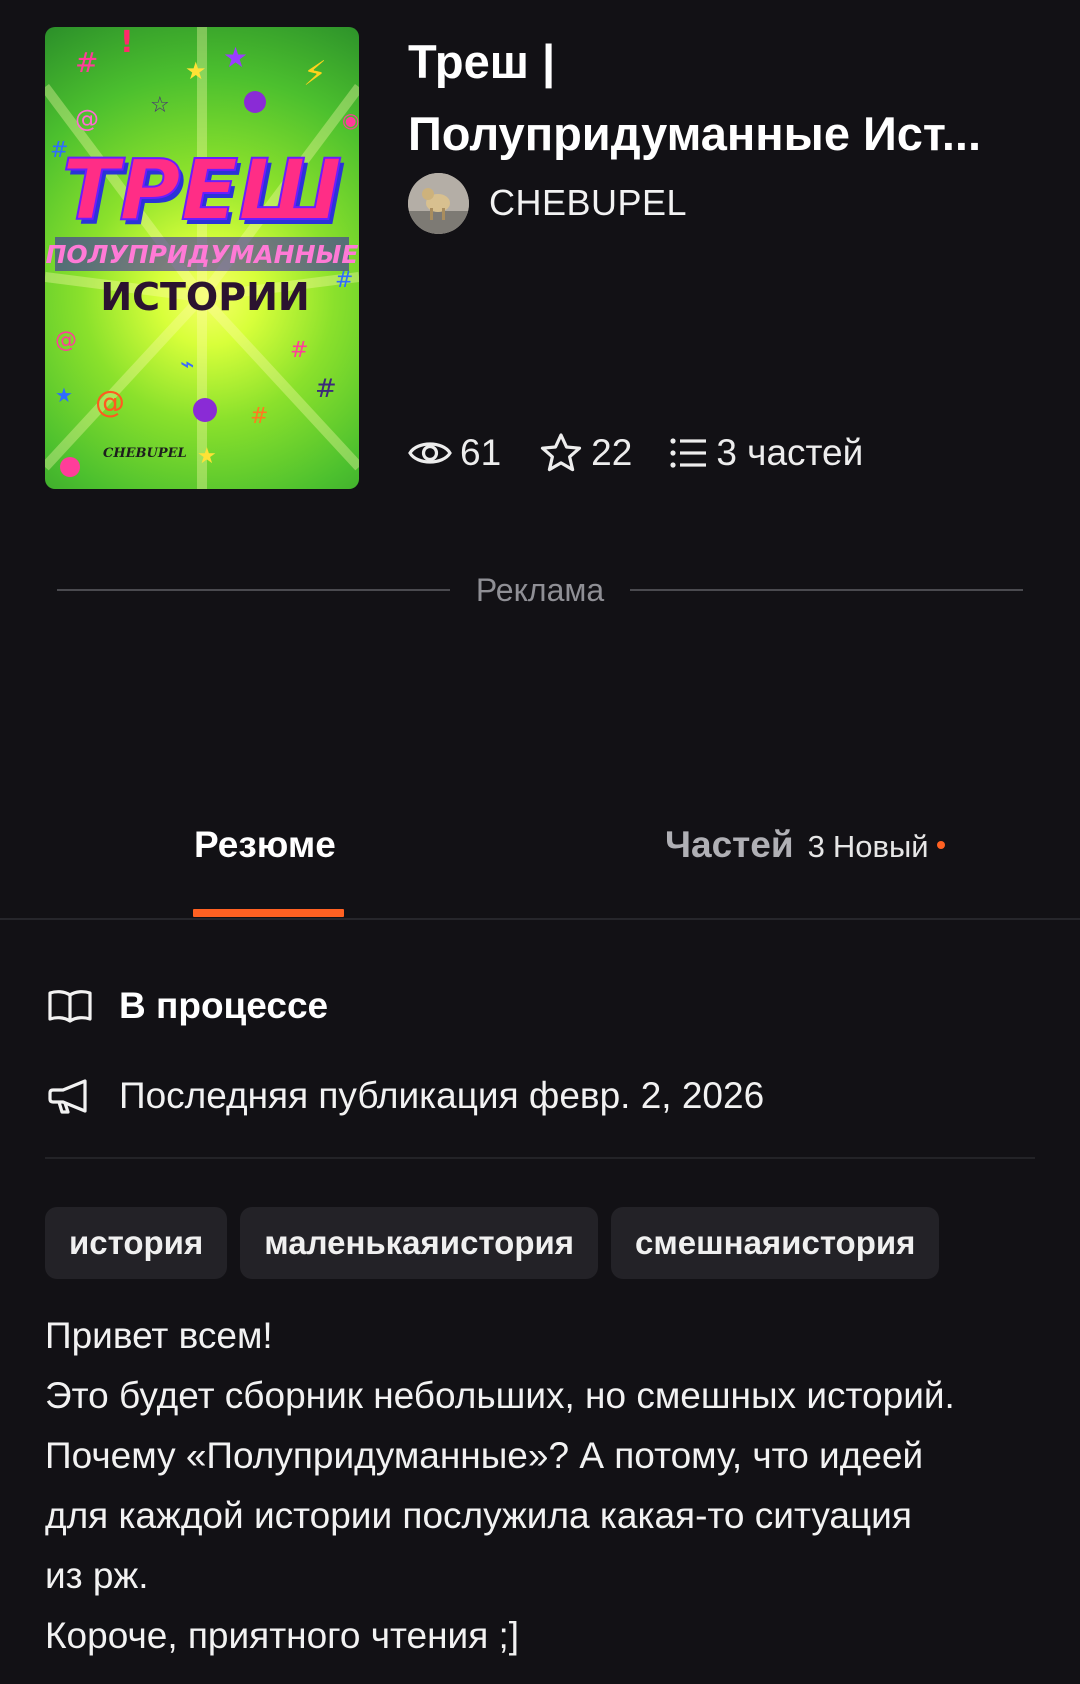 The image size is (1080, 1684). I want to click on status-row: В процессе, so click(187, 1006).